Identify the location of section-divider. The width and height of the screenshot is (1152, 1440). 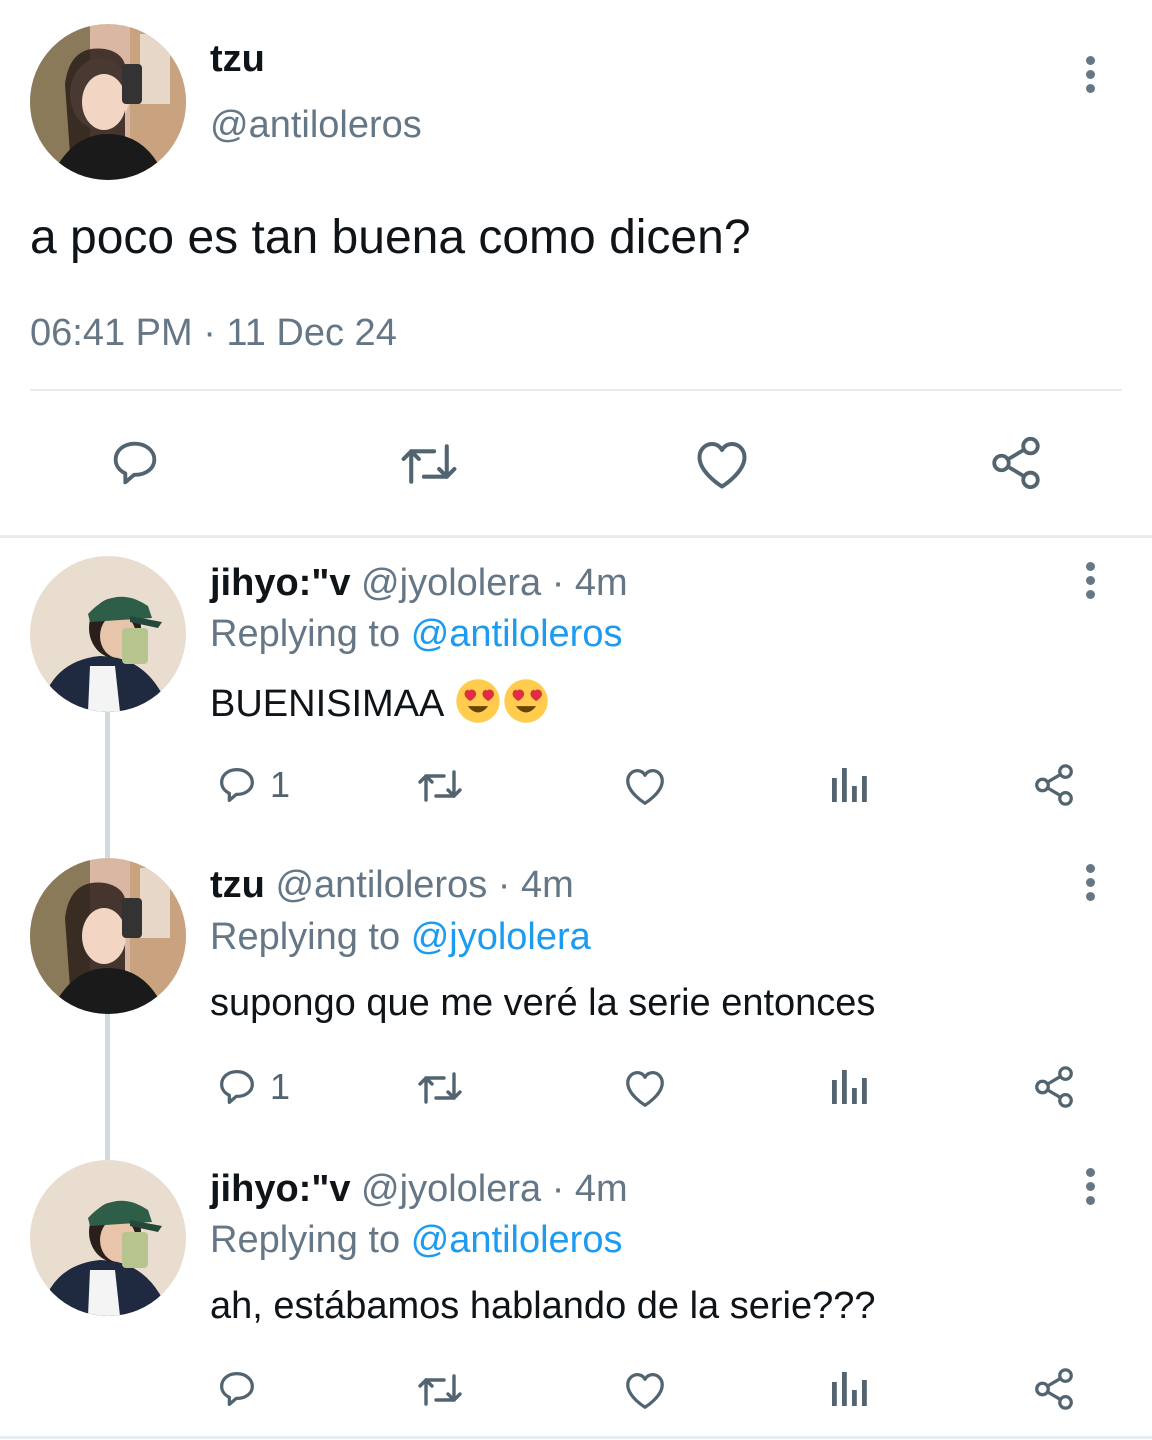
(576, 536).